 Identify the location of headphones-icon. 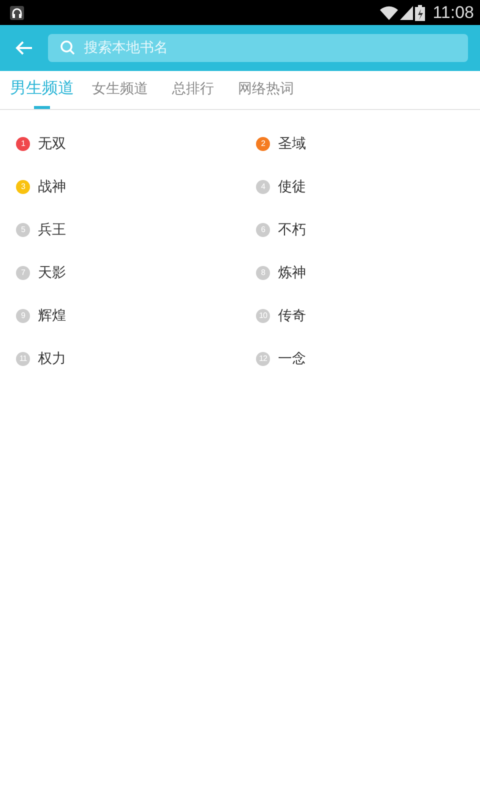
(17, 13).